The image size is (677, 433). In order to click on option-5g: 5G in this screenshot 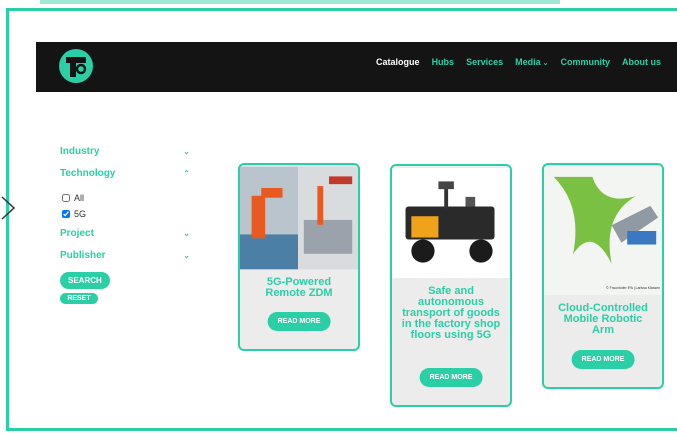, I will do `click(126, 214)`.